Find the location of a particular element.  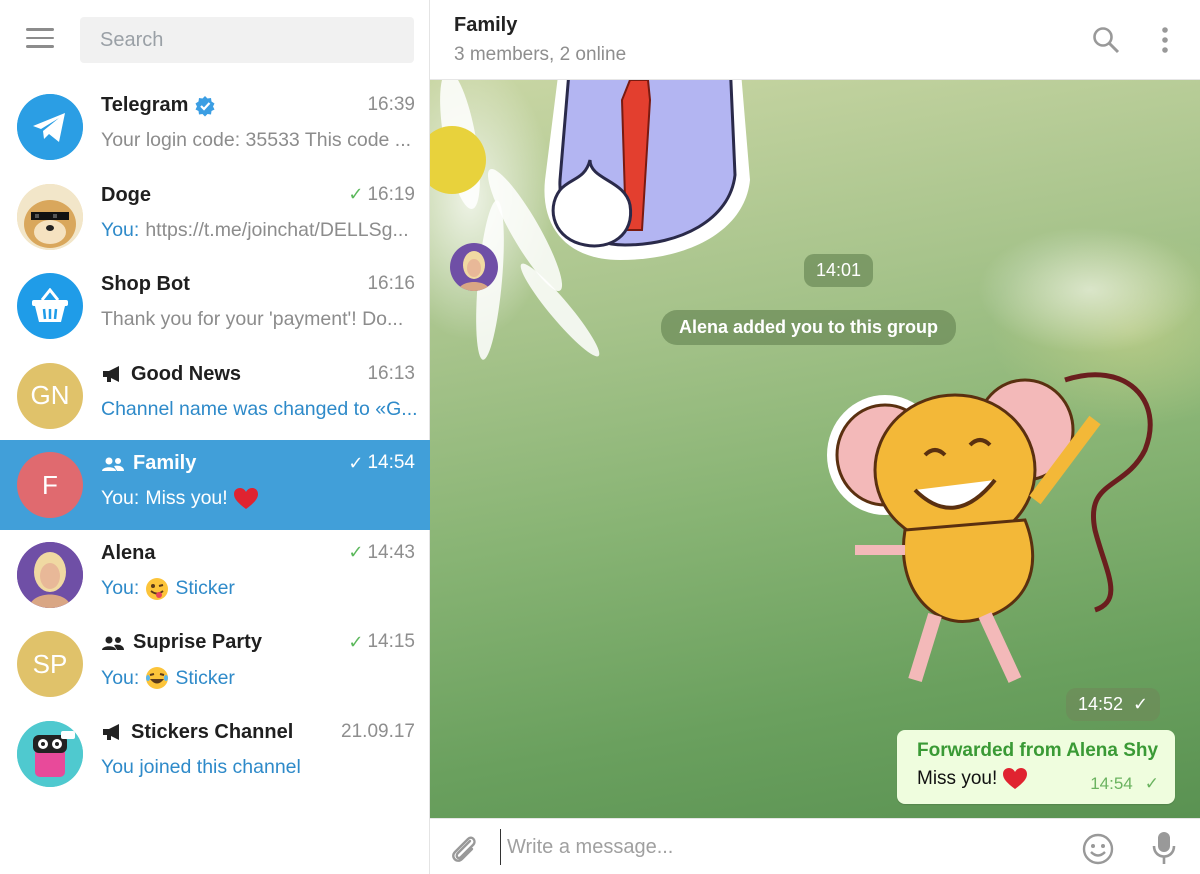

chat-time: 21.09.17 is located at coordinates (378, 731).